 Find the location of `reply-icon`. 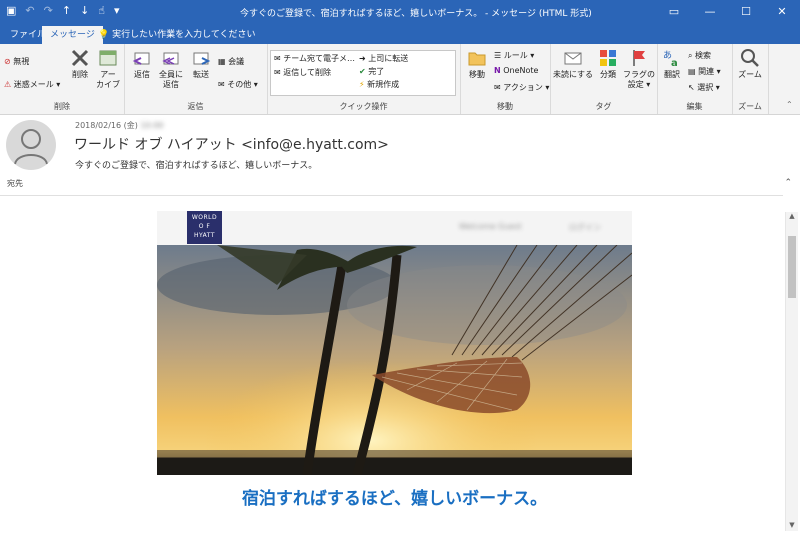

reply-icon is located at coordinates (141, 58).